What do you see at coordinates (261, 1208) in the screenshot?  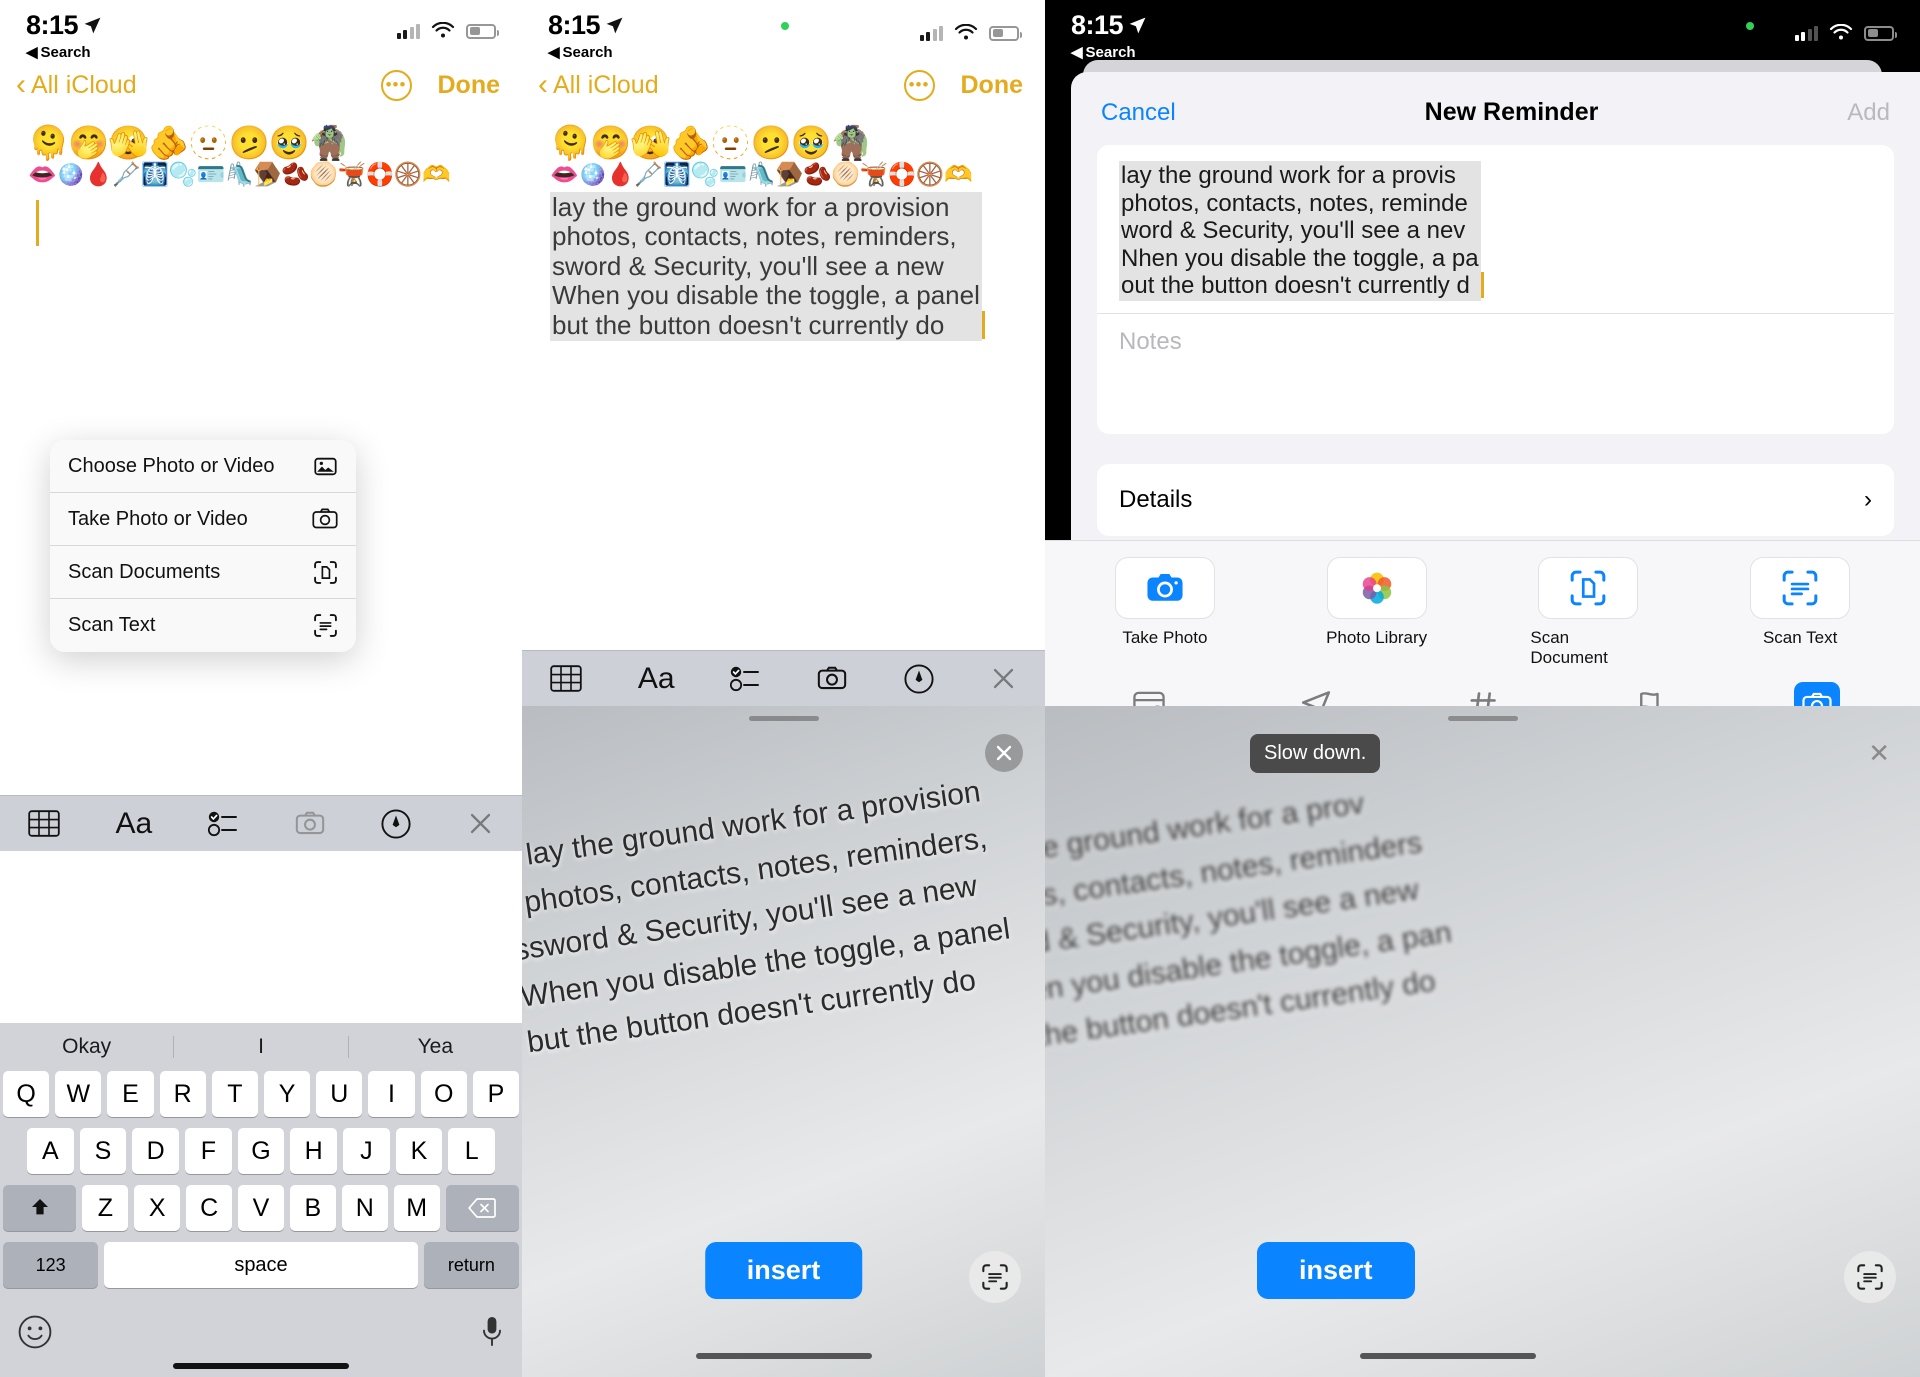 I see `key-v: V` at bounding box center [261, 1208].